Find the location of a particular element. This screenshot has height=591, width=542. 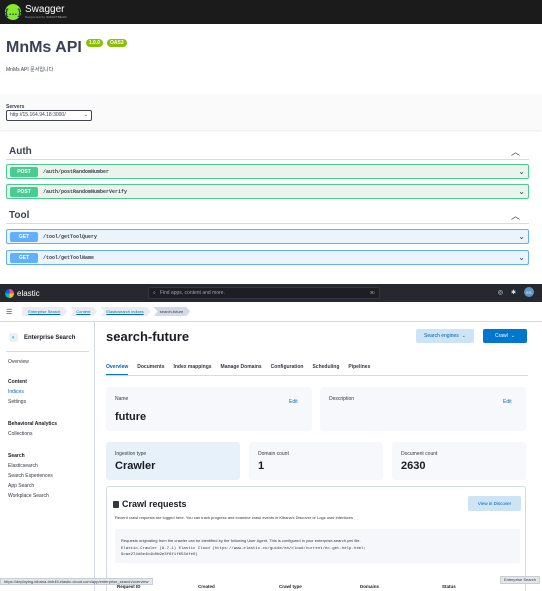

sidebar-title: Enterprise Search is located at coordinates (50, 337).